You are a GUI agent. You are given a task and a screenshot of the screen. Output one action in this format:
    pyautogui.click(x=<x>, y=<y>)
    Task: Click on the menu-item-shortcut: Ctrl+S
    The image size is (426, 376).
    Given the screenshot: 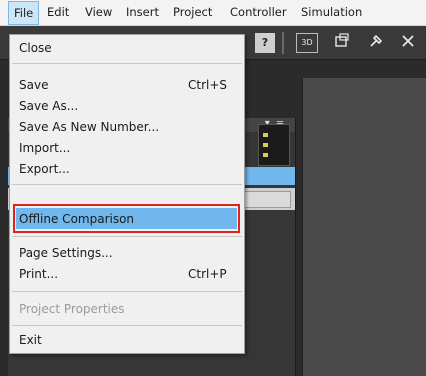 What is the action you would take?
    pyautogui.click(x=208, y=85)
    